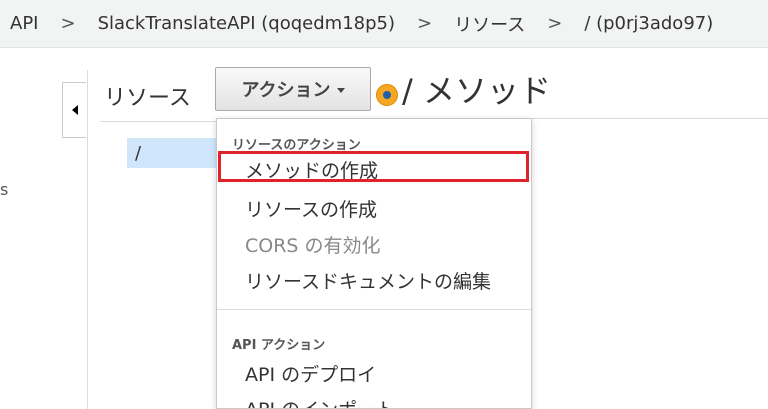 This screenshot has height=409, width=768. I want to click on menu-section-title: リソースのアクション, so click(296, 145).